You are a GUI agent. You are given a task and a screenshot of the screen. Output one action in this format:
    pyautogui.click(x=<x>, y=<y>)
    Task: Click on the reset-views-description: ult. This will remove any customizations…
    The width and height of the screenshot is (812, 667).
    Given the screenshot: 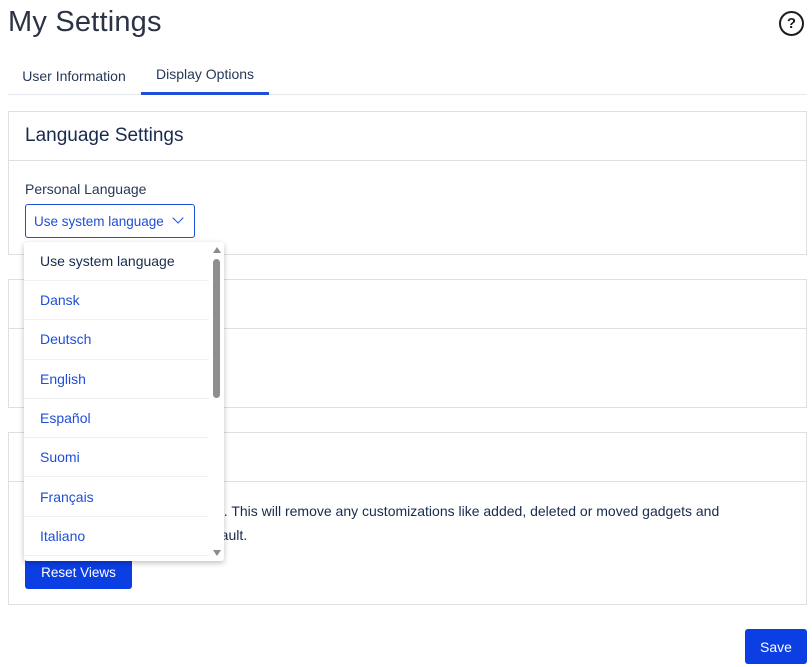 What is the action you would take?
    pyautogui.click(x=464, y=523)
    